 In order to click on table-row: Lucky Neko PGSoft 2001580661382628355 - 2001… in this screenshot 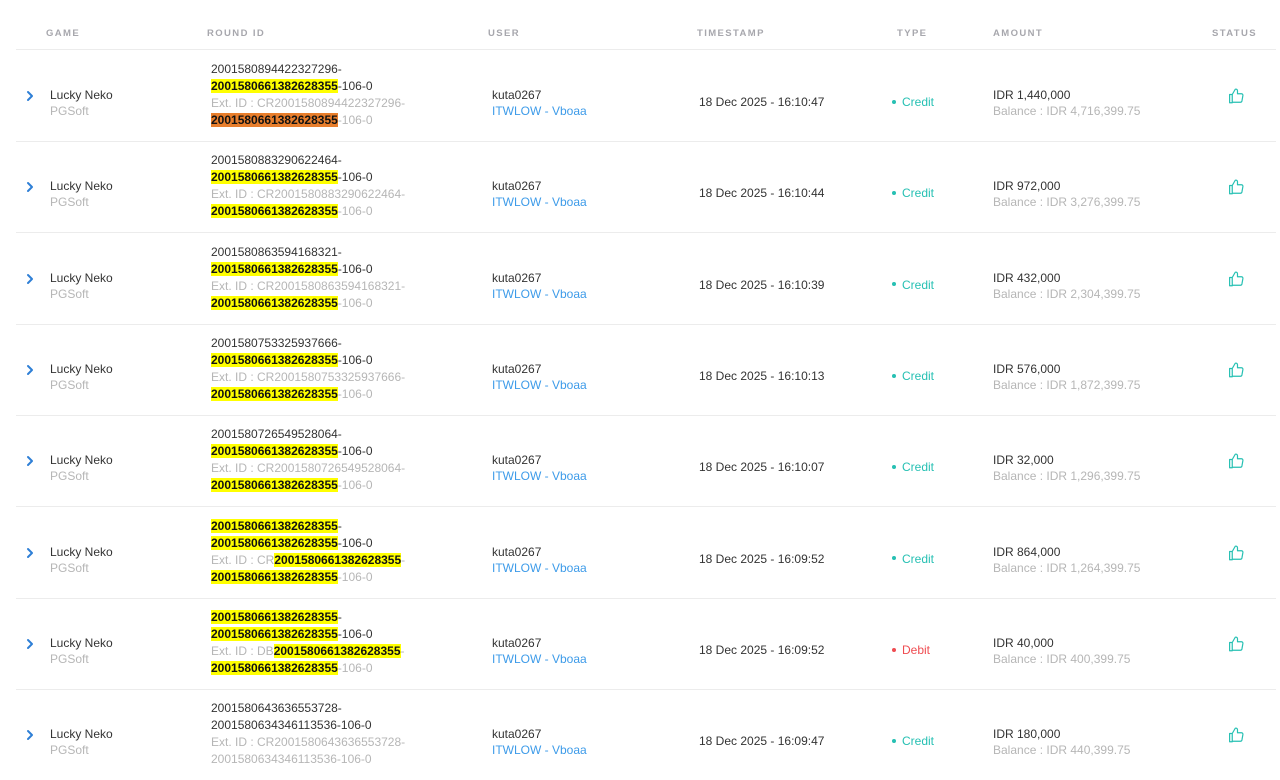, I will do `click(646, 644)`.